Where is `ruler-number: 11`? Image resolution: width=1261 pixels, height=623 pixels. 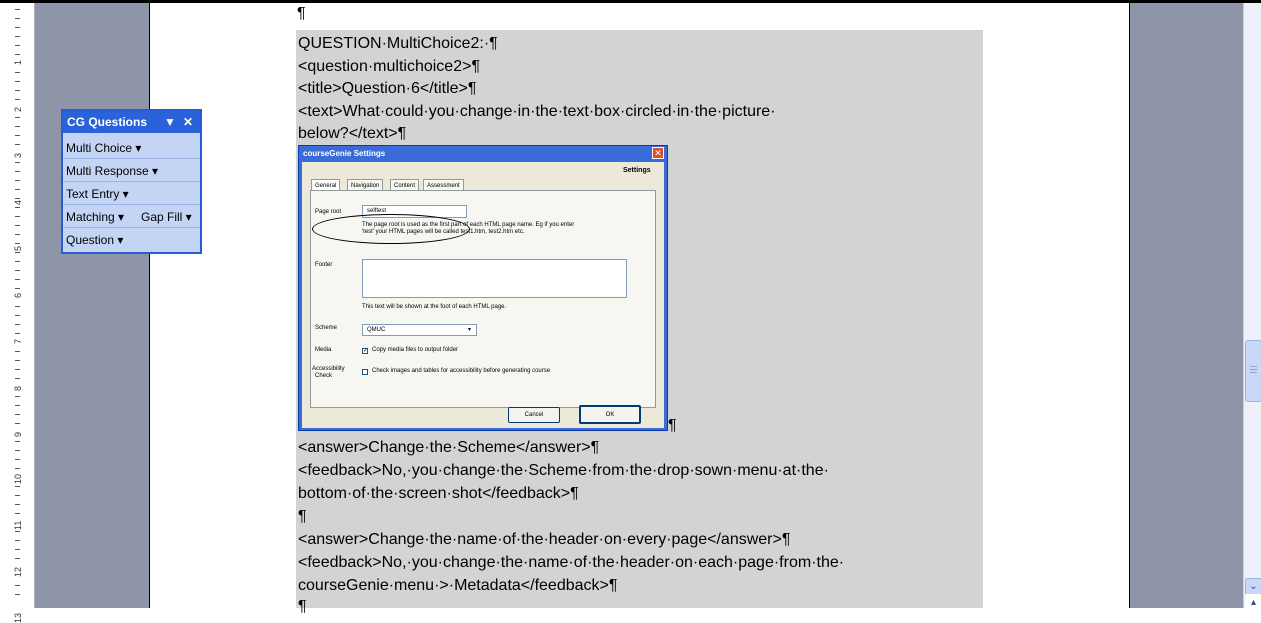
ruler-number: 11 is located at coordinates (18, 525).